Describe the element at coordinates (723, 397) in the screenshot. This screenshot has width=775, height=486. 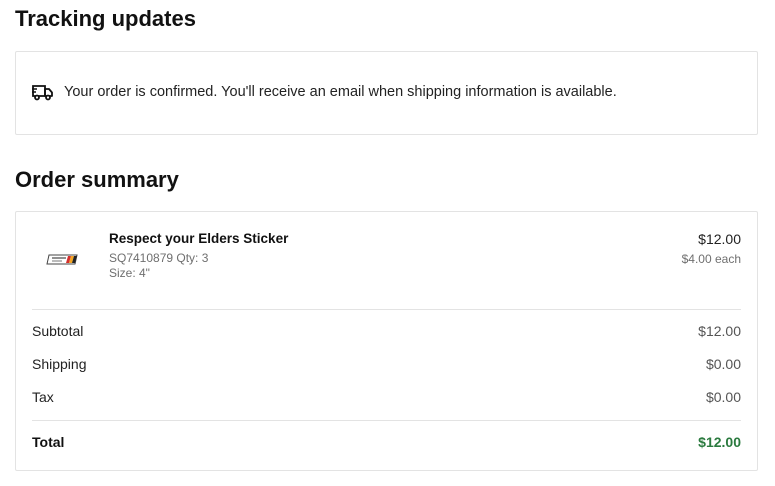
I see `tax-value: $0.00` at that location.